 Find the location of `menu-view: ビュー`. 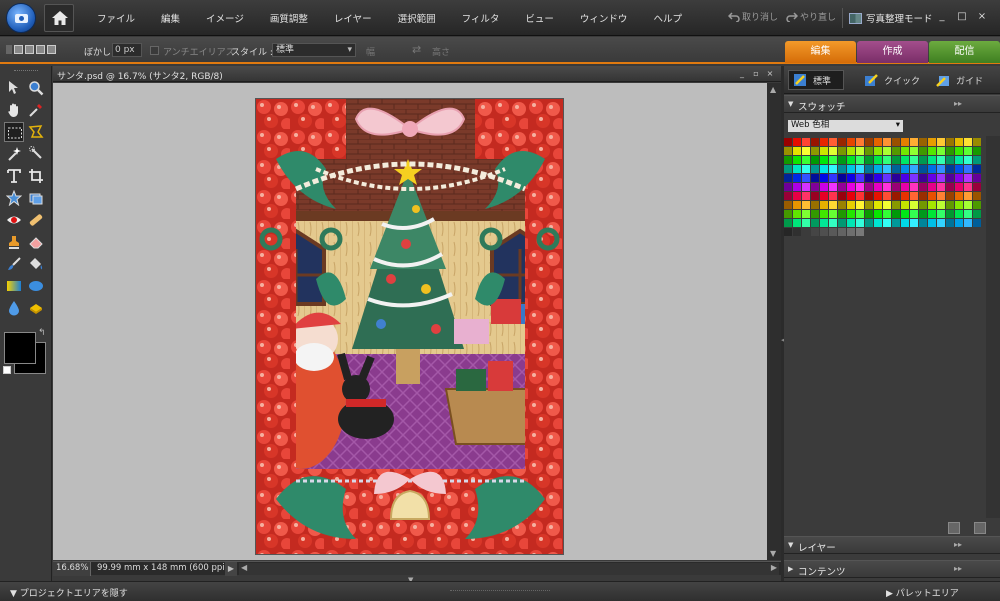

menu-view: ビュー is located at coordinates (539, 18).